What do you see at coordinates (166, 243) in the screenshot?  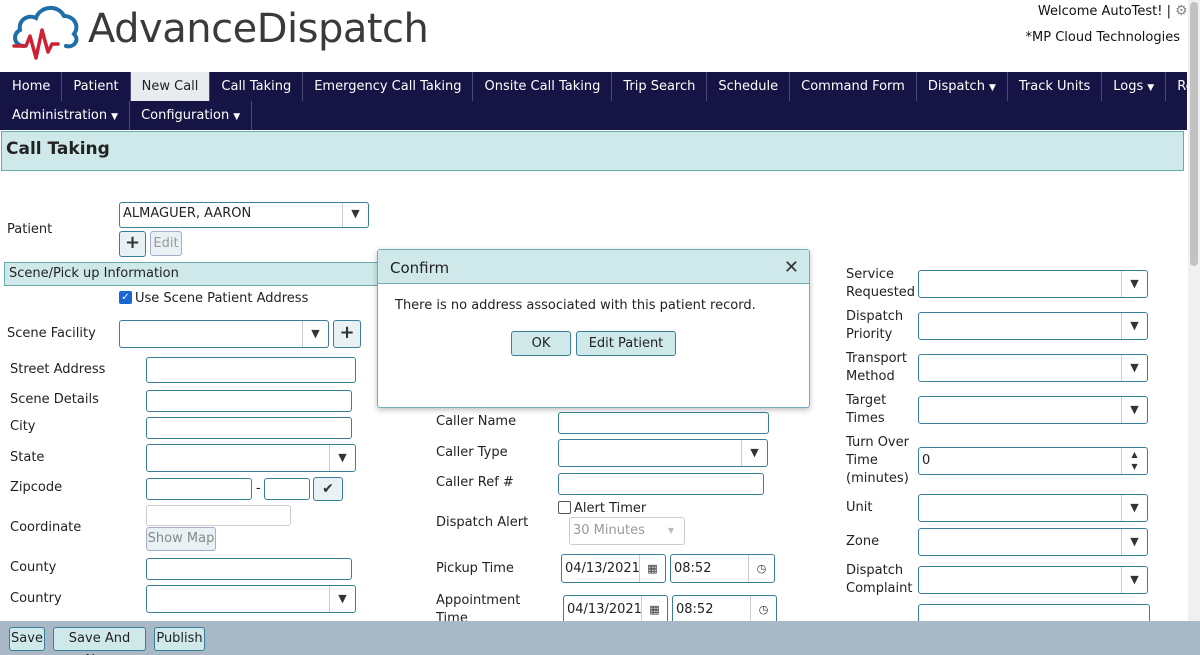 I see `edit-patient-button: Edit` at bounding box center [166, 243].